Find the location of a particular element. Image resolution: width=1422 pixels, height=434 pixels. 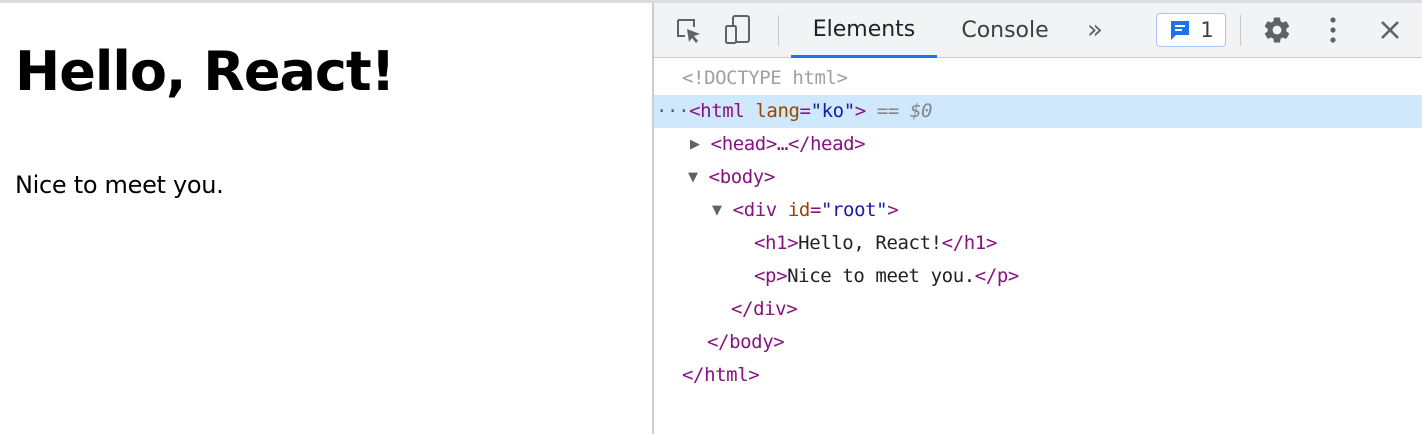

head-collapsed-tag: <head>…</head> is located at coordinates (788, 144).